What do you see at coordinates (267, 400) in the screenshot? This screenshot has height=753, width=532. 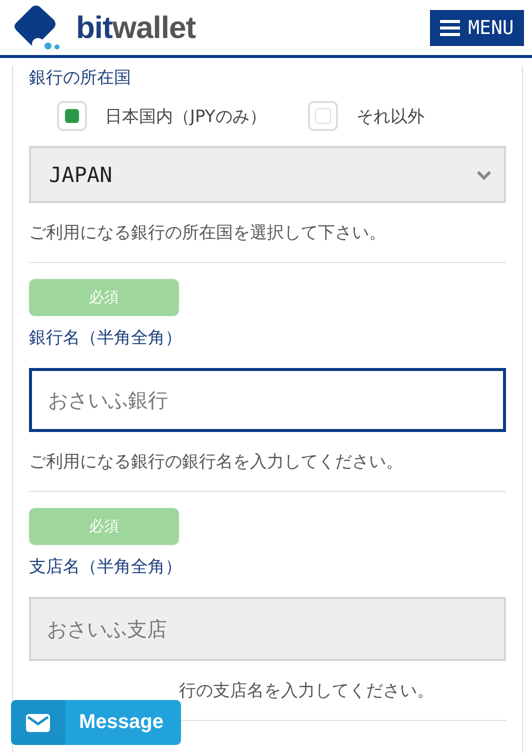 I see `text-input-field: おさいふ銀行` at bounding box center [267, 400].